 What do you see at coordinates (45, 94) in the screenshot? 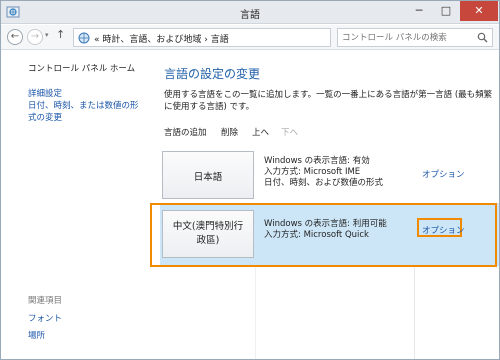
I see `sidebar-link-advanced-settings: 詳細設定` at bounding box center [45, 94].